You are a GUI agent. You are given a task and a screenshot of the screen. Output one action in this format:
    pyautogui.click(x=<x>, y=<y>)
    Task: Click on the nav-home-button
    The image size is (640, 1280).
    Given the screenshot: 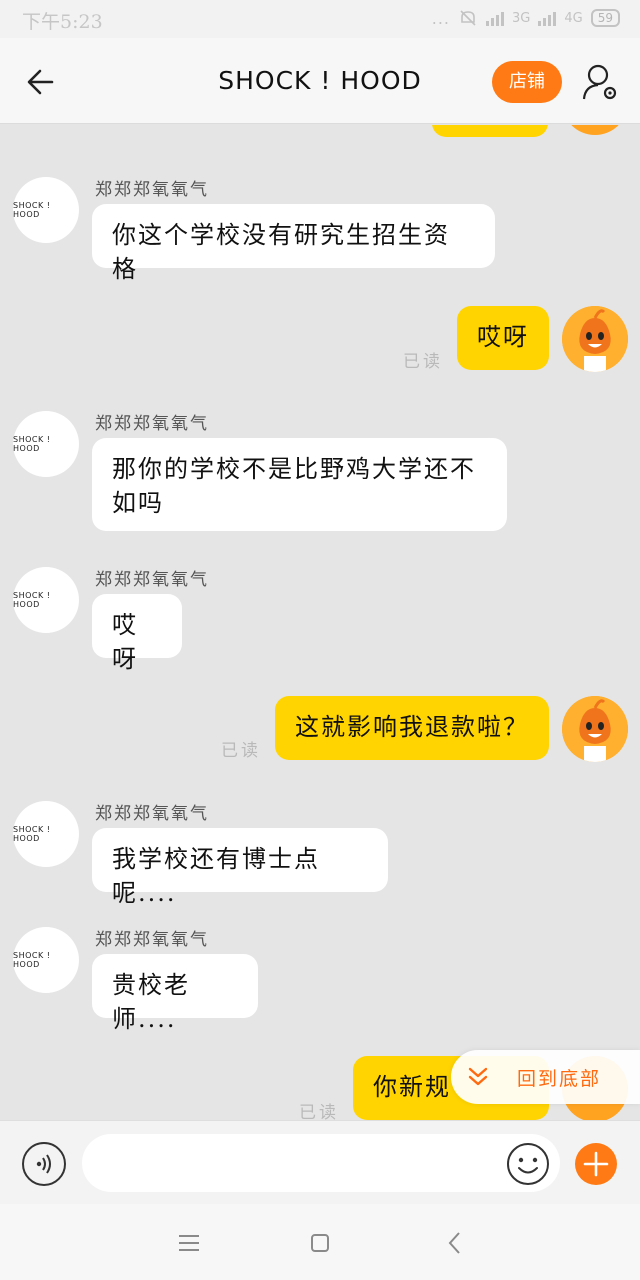 What is the action you would take?
    pyautogui.click(x=320, y=1243)
    